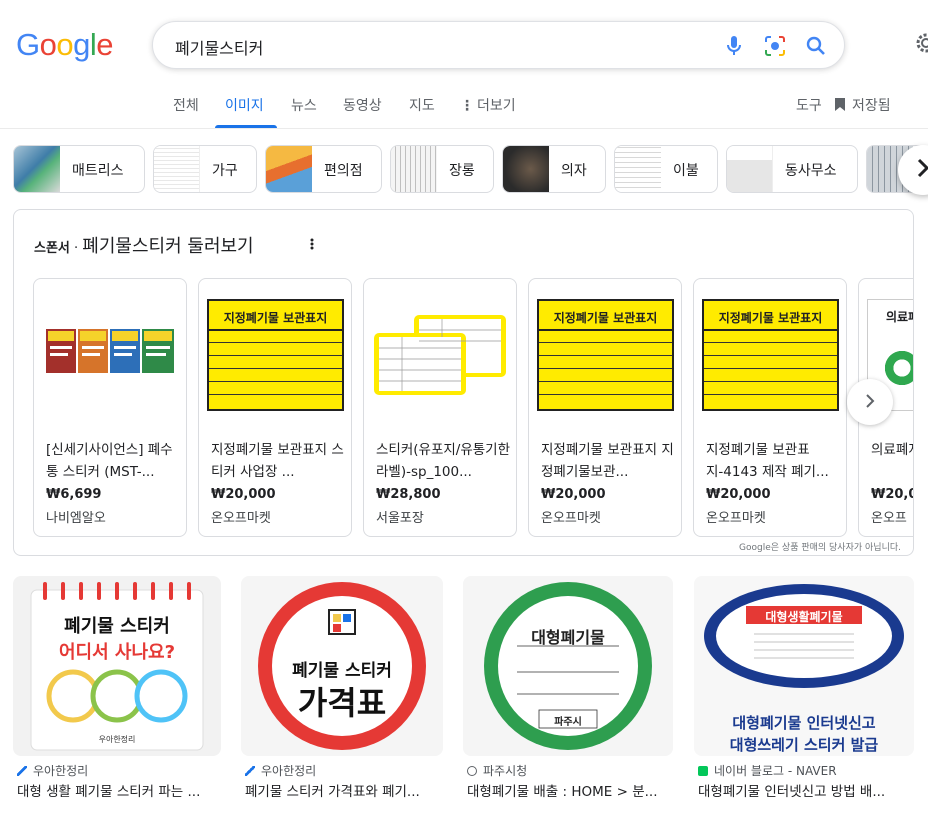 This screenshot has height=813, width=928. I want to click on globe-icon, so click(472, 771).